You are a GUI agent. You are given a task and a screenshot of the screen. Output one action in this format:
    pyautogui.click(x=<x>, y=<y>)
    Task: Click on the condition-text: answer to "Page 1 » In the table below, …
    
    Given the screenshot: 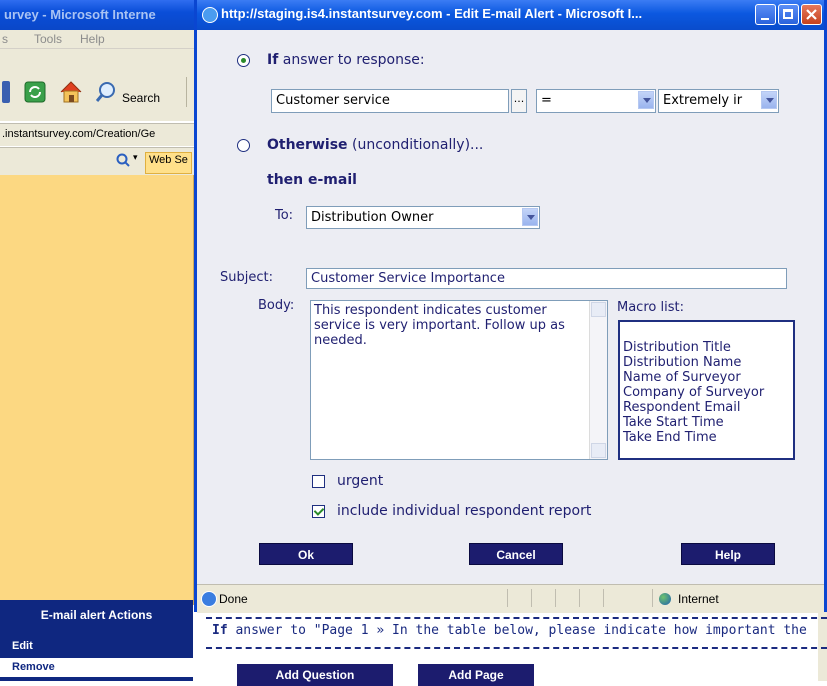 What is the action you would take?
    pyautogui.click(x=517, y=630)
    